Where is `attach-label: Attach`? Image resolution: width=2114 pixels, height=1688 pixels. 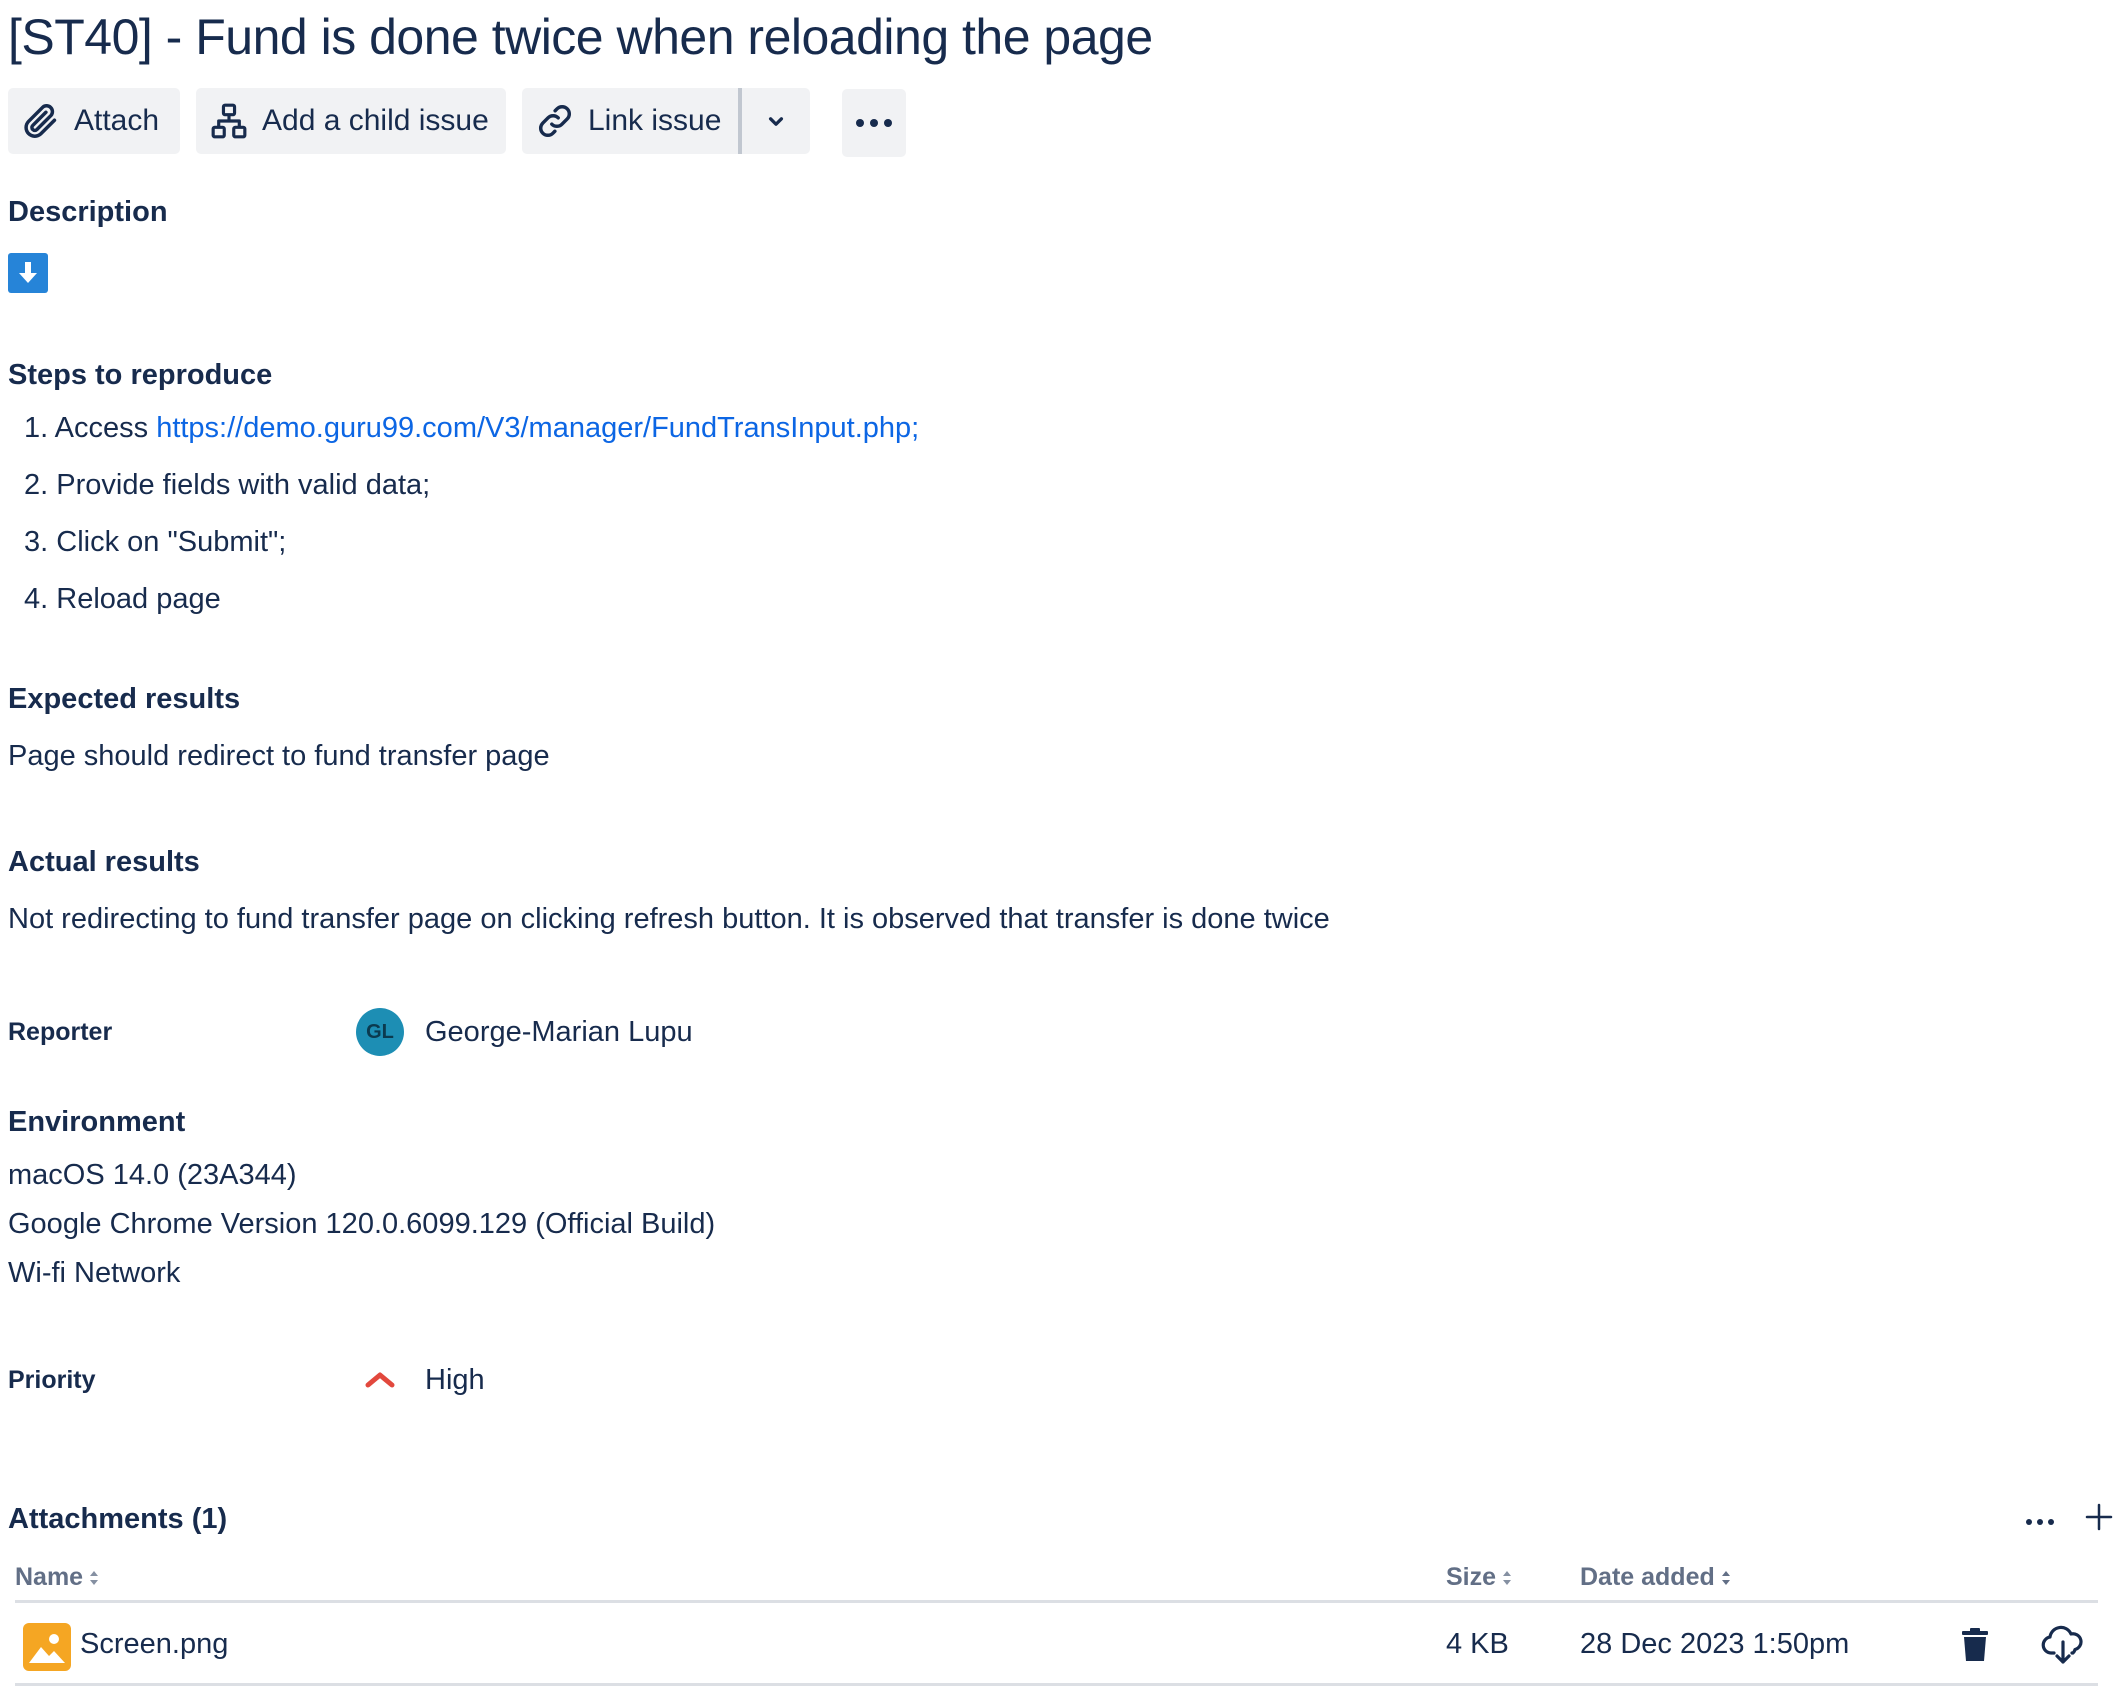 attach-label: Attach is located at coordinates (117, 120).